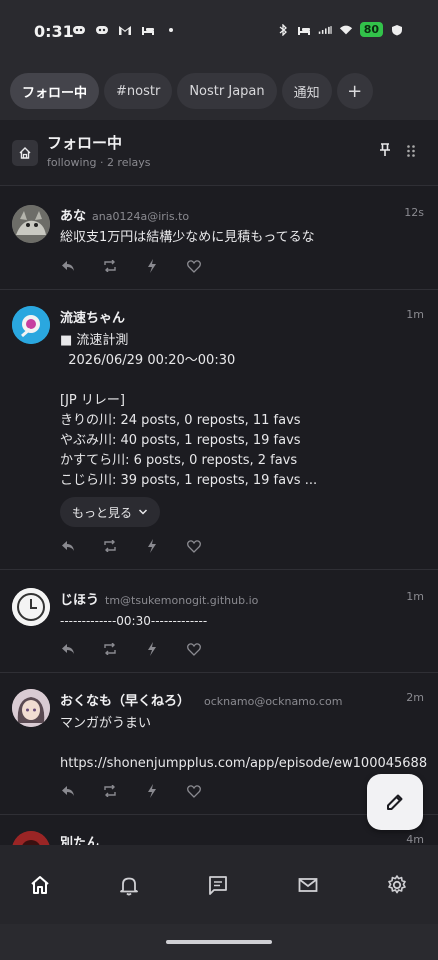 The height and width of the screenshot is (960, 438). I want to click on system-icons: 80, so click(340, 29).